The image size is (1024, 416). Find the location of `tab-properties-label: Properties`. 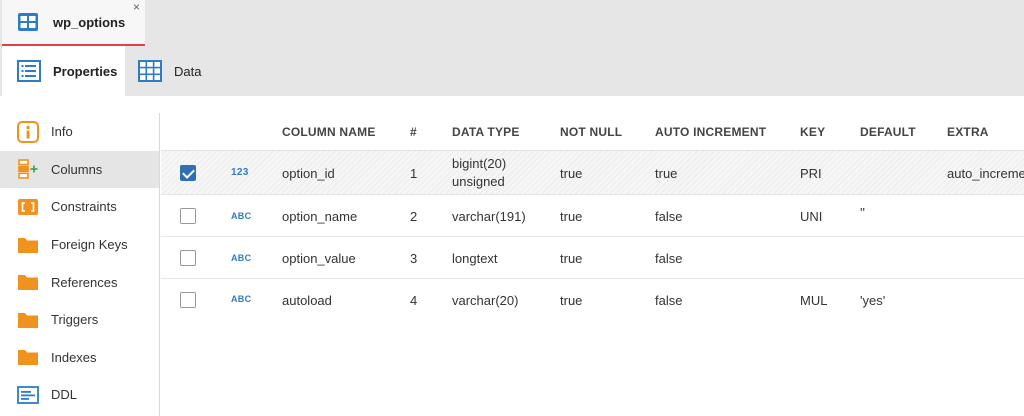

tab-properties-label: Properties is located at coordinates (85, 71).